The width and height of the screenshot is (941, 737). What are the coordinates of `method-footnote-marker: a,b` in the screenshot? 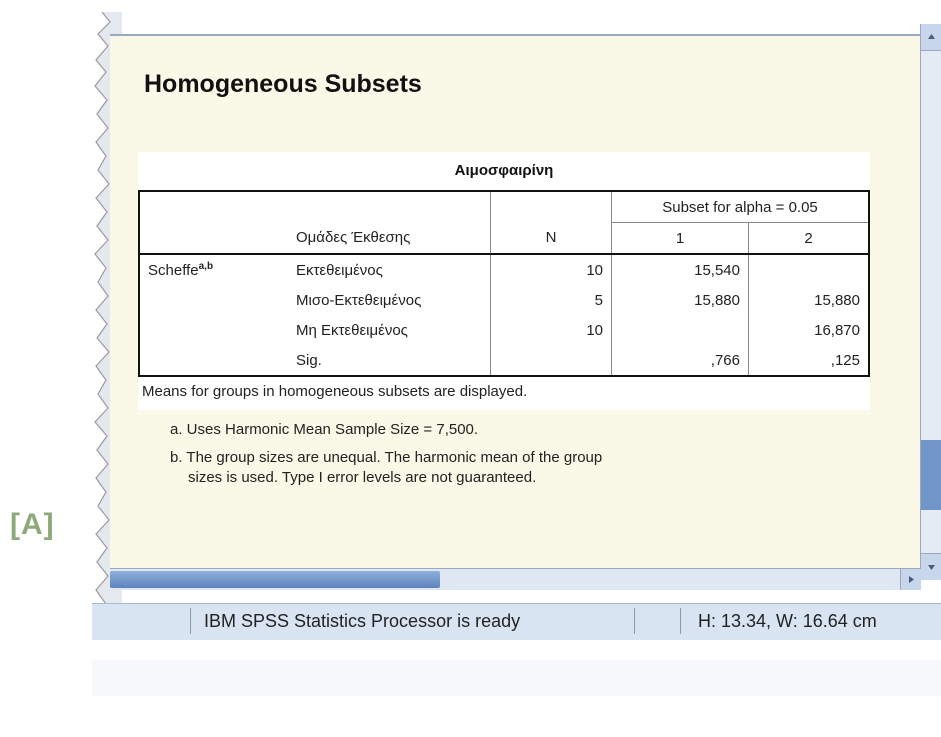 It's located at (206, 266).